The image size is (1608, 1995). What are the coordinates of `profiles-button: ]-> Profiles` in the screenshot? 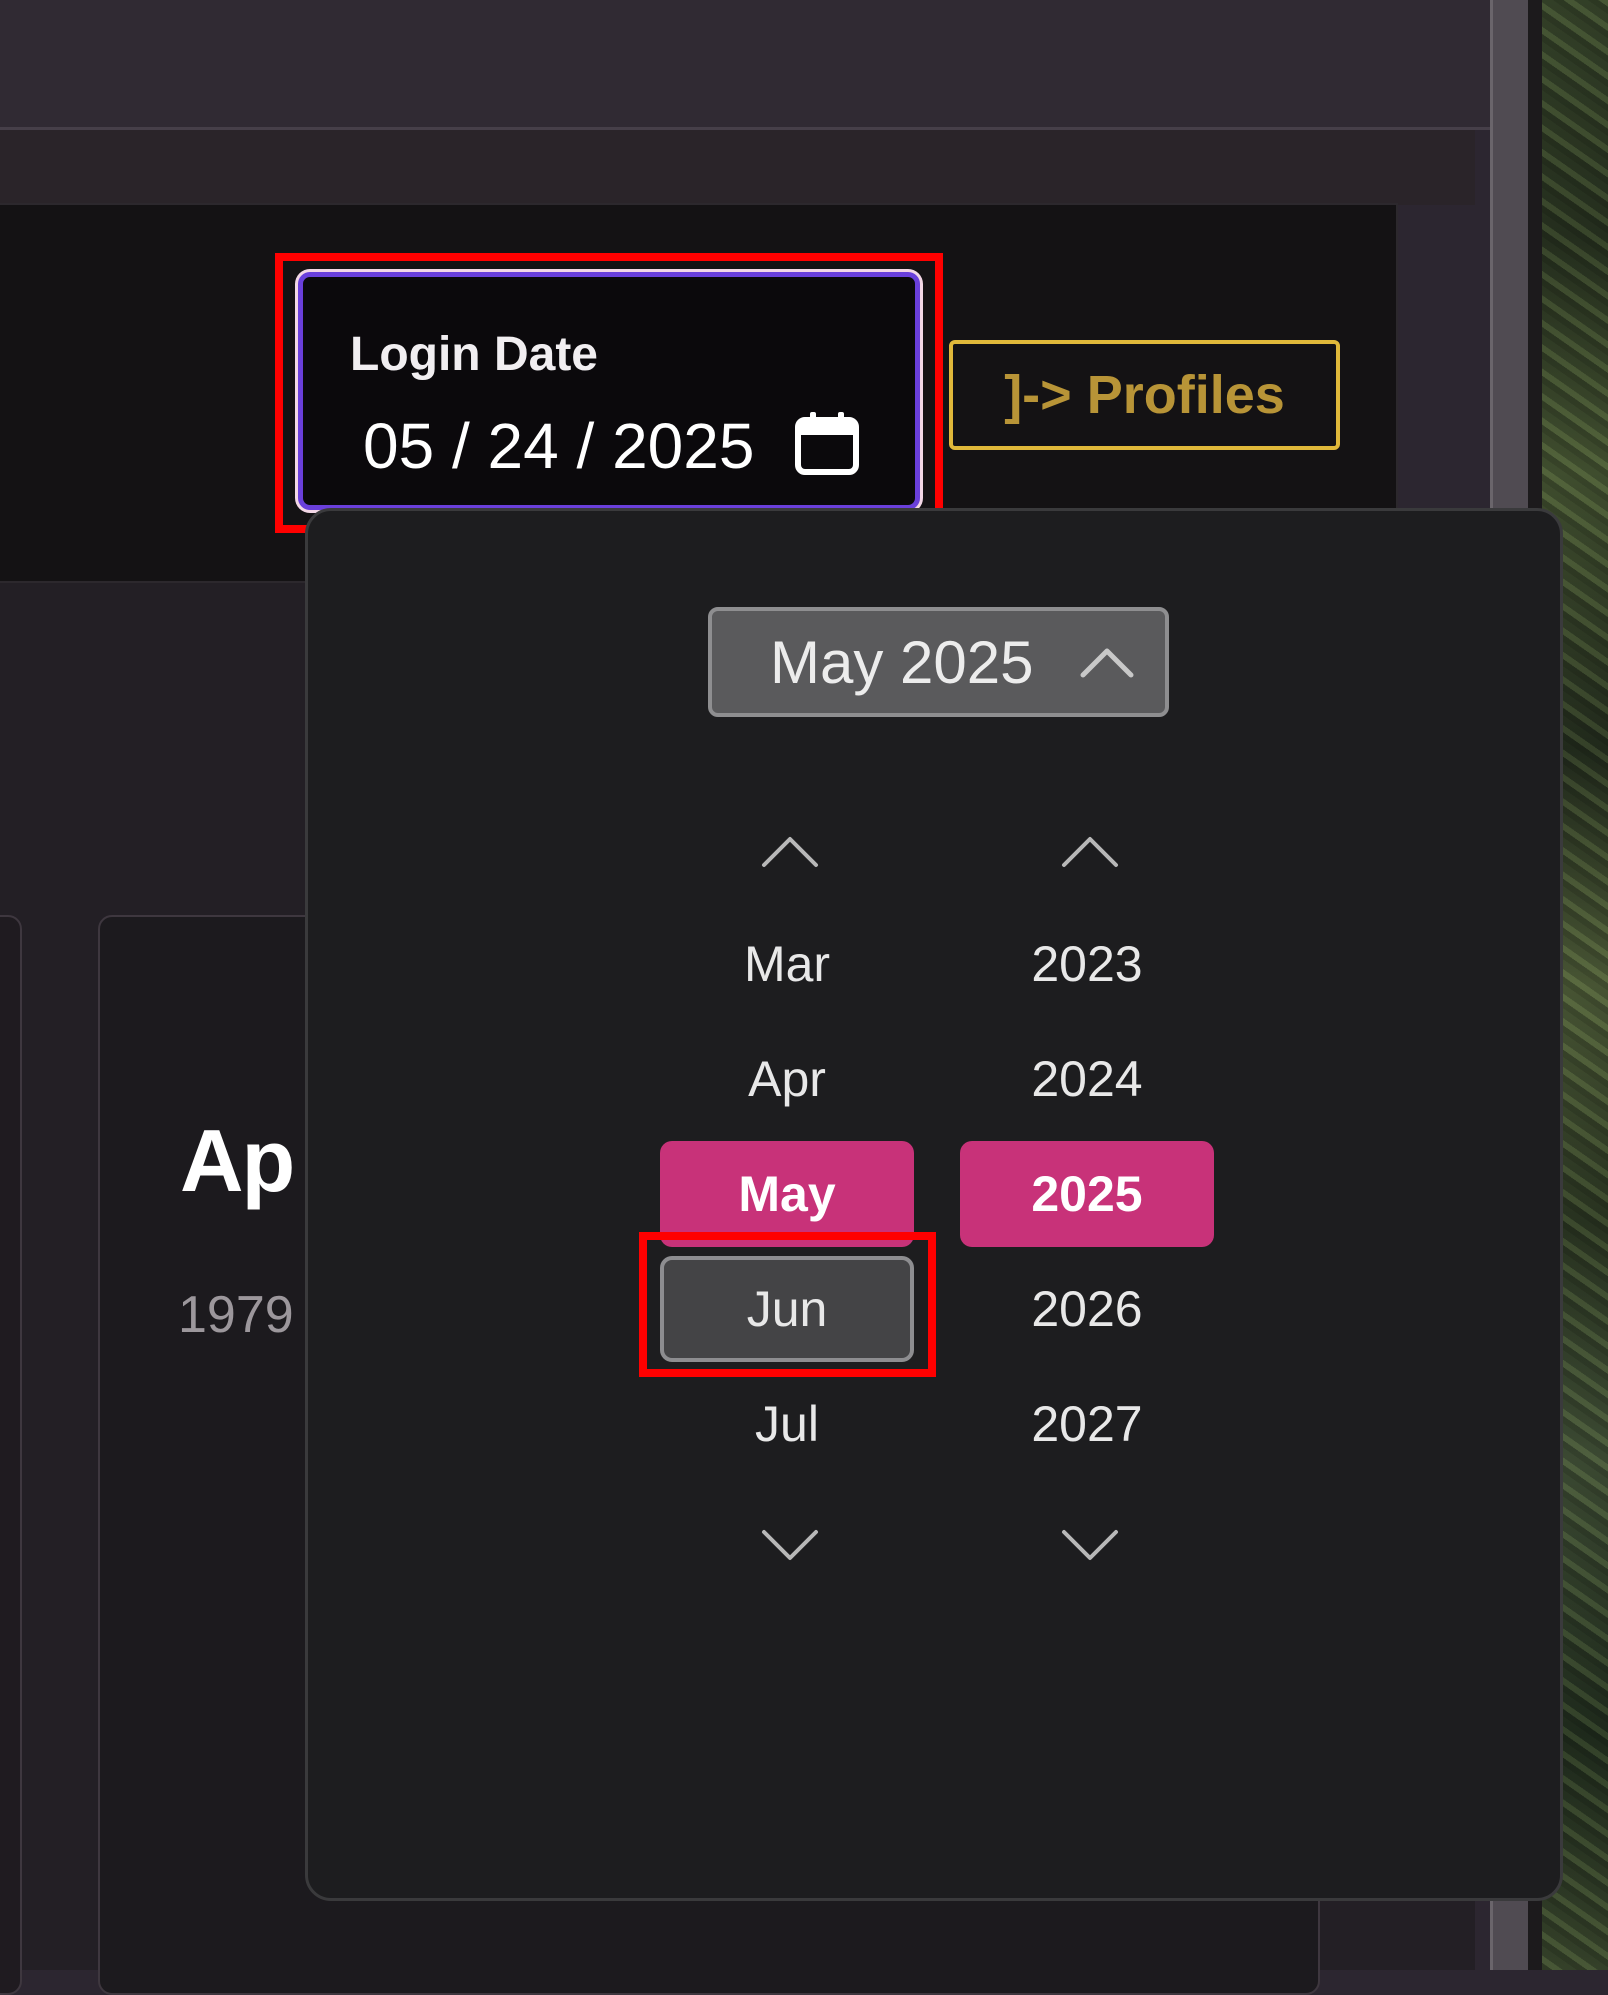 It's located at (1144, 395).